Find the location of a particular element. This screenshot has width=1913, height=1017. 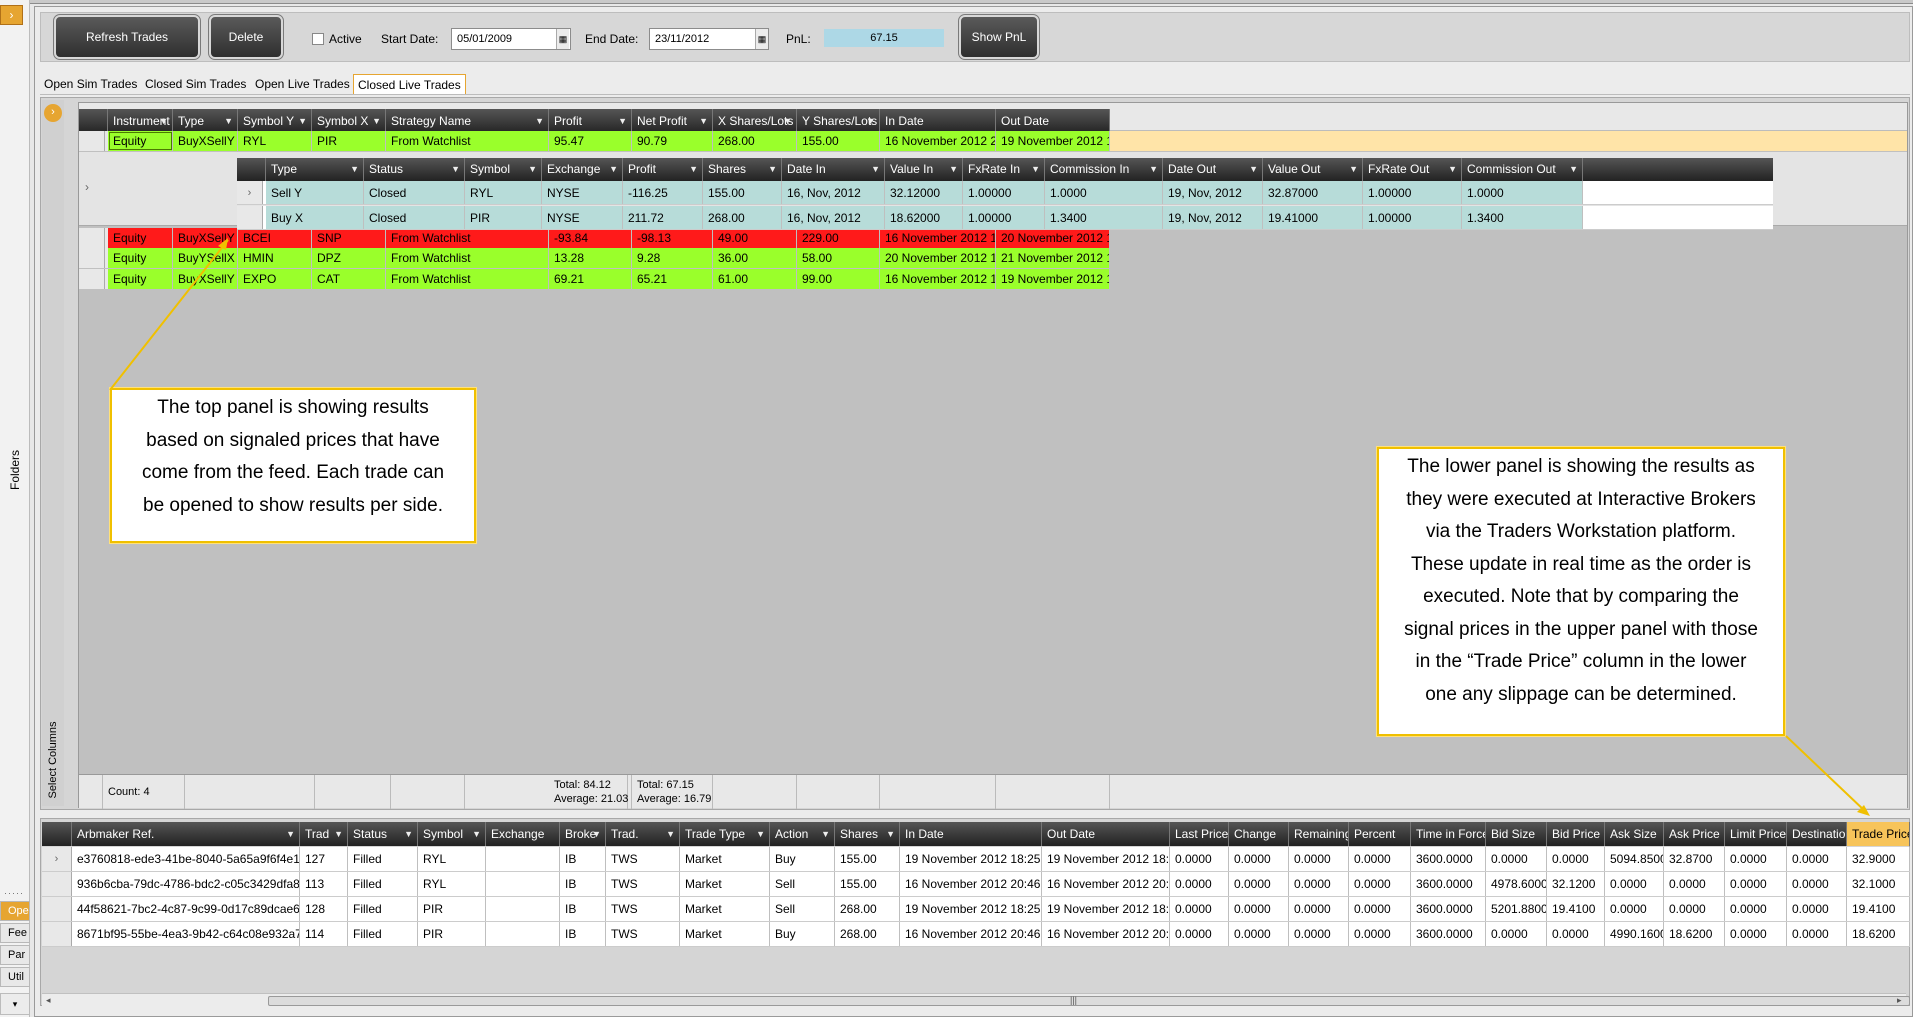

column-header-trade-type: Trade Type ▼ is located at coordinates (725, 834).